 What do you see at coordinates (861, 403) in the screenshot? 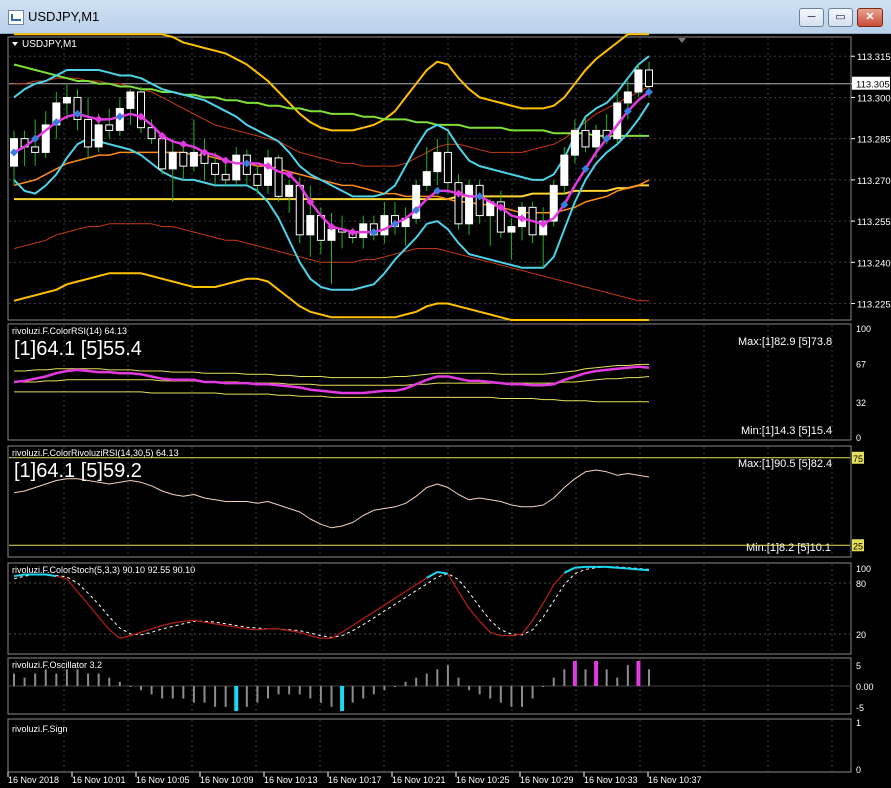
I see `rsi-tick-label: 32` at bounding box center [861, 403].